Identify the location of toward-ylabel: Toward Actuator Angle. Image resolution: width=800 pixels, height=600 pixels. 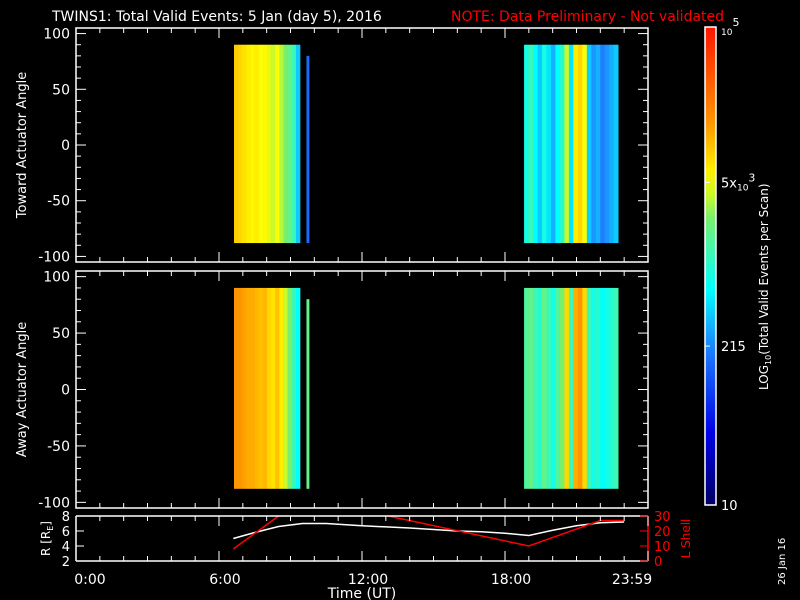
(22, 145).